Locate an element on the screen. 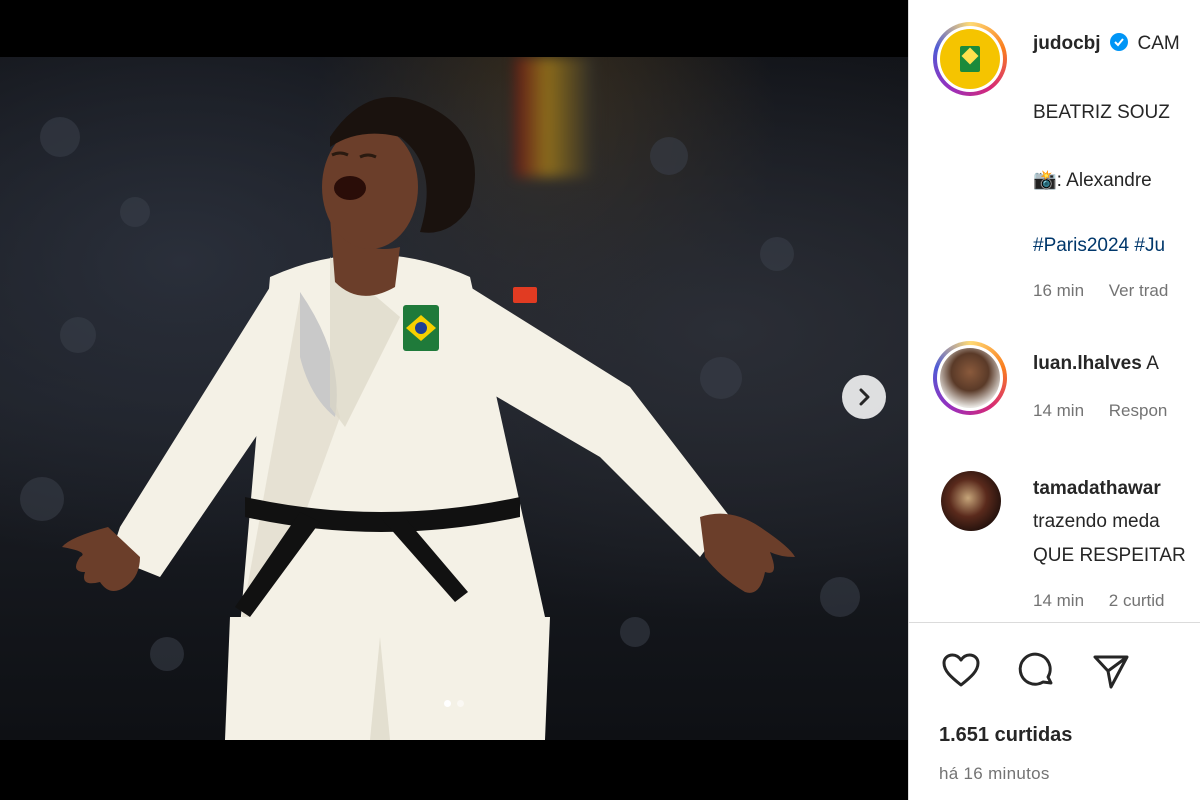 Image resolution: width=1200 pixels, height=800 pixels. avatar-photo is located at coordinates (970, 378).